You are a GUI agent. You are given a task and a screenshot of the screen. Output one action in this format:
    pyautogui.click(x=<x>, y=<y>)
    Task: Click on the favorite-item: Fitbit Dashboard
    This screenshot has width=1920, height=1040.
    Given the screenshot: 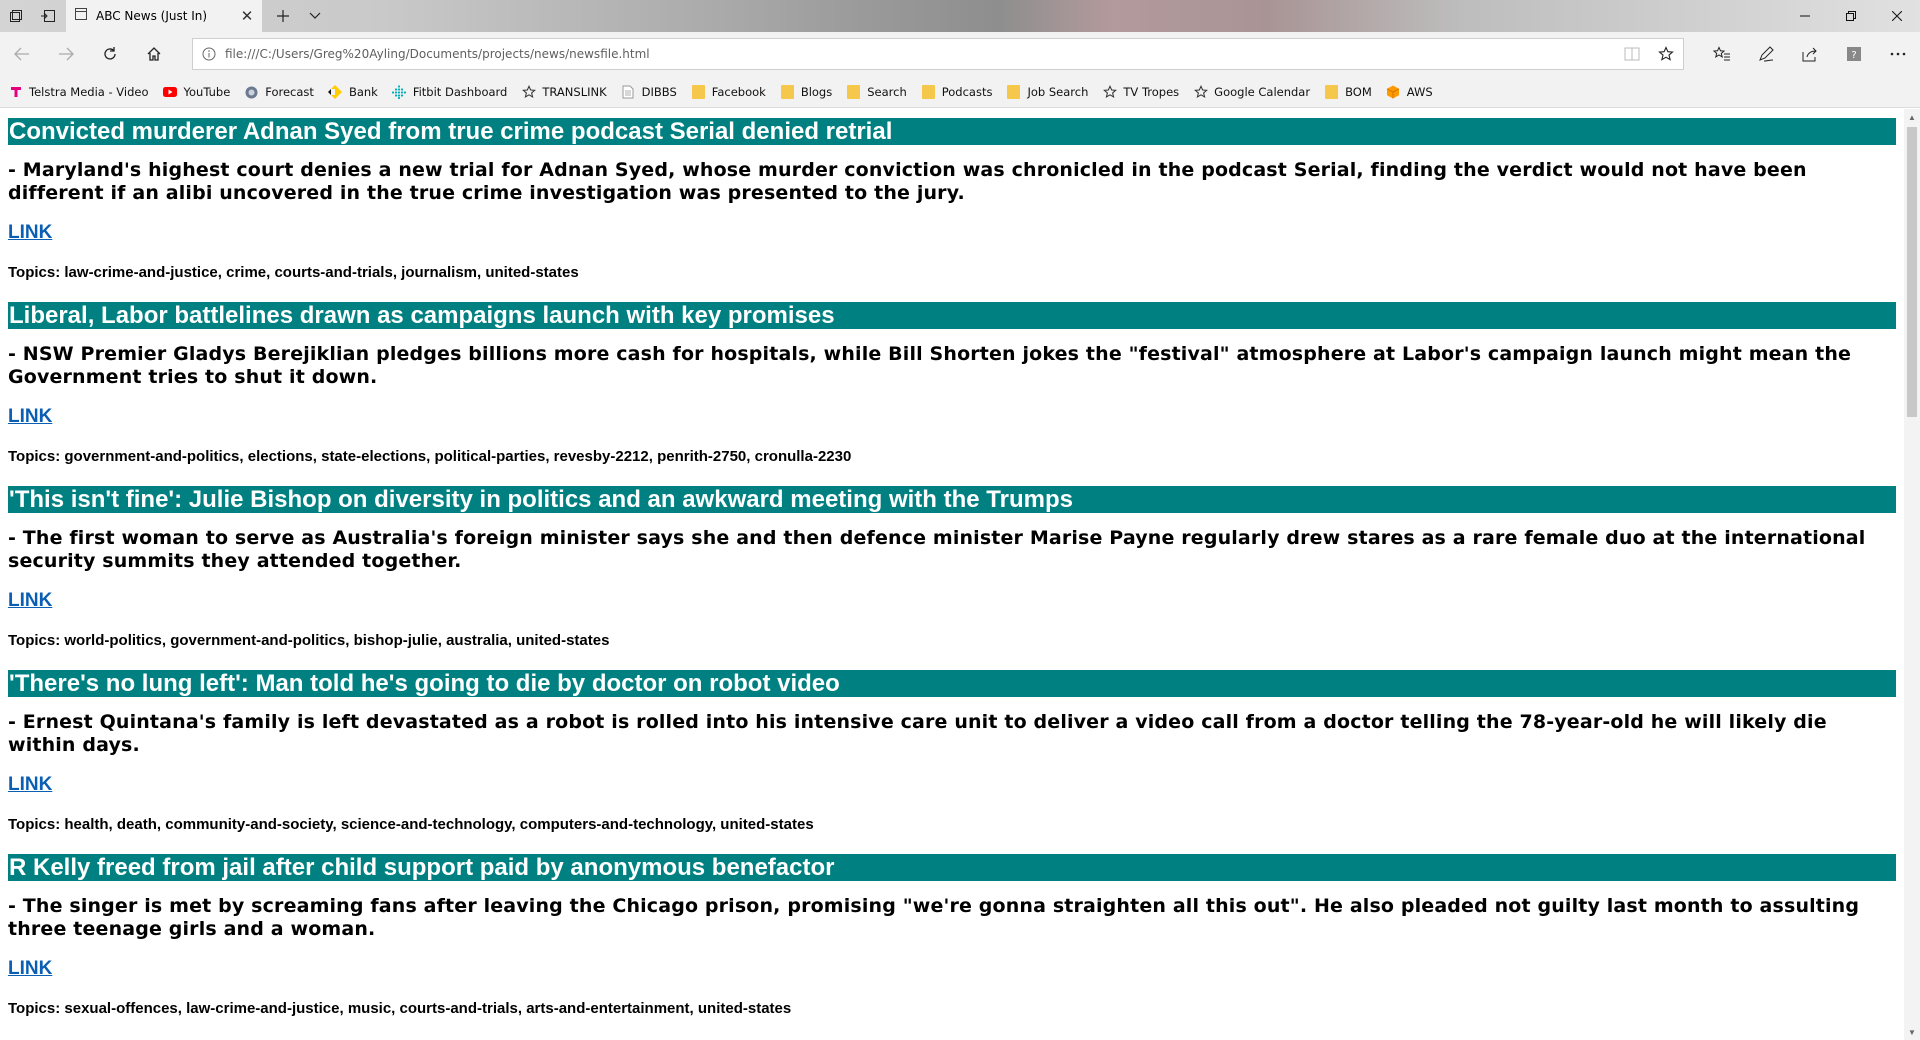 What is the action you would take?
    pyautogui.click(x=450, y=92)
    